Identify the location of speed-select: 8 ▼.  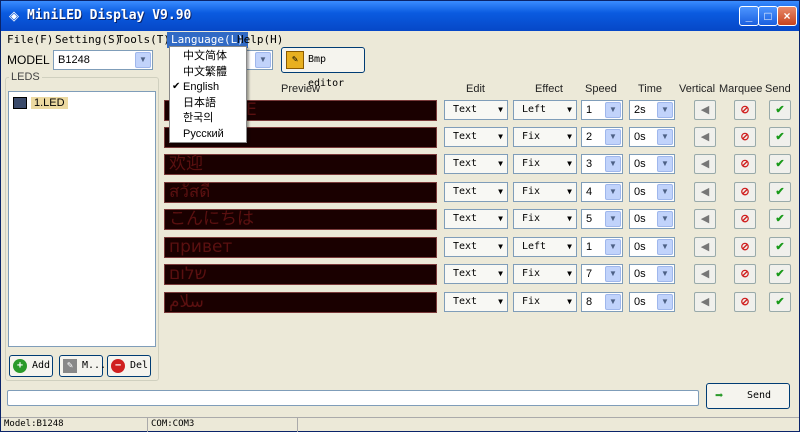
(602, 302).